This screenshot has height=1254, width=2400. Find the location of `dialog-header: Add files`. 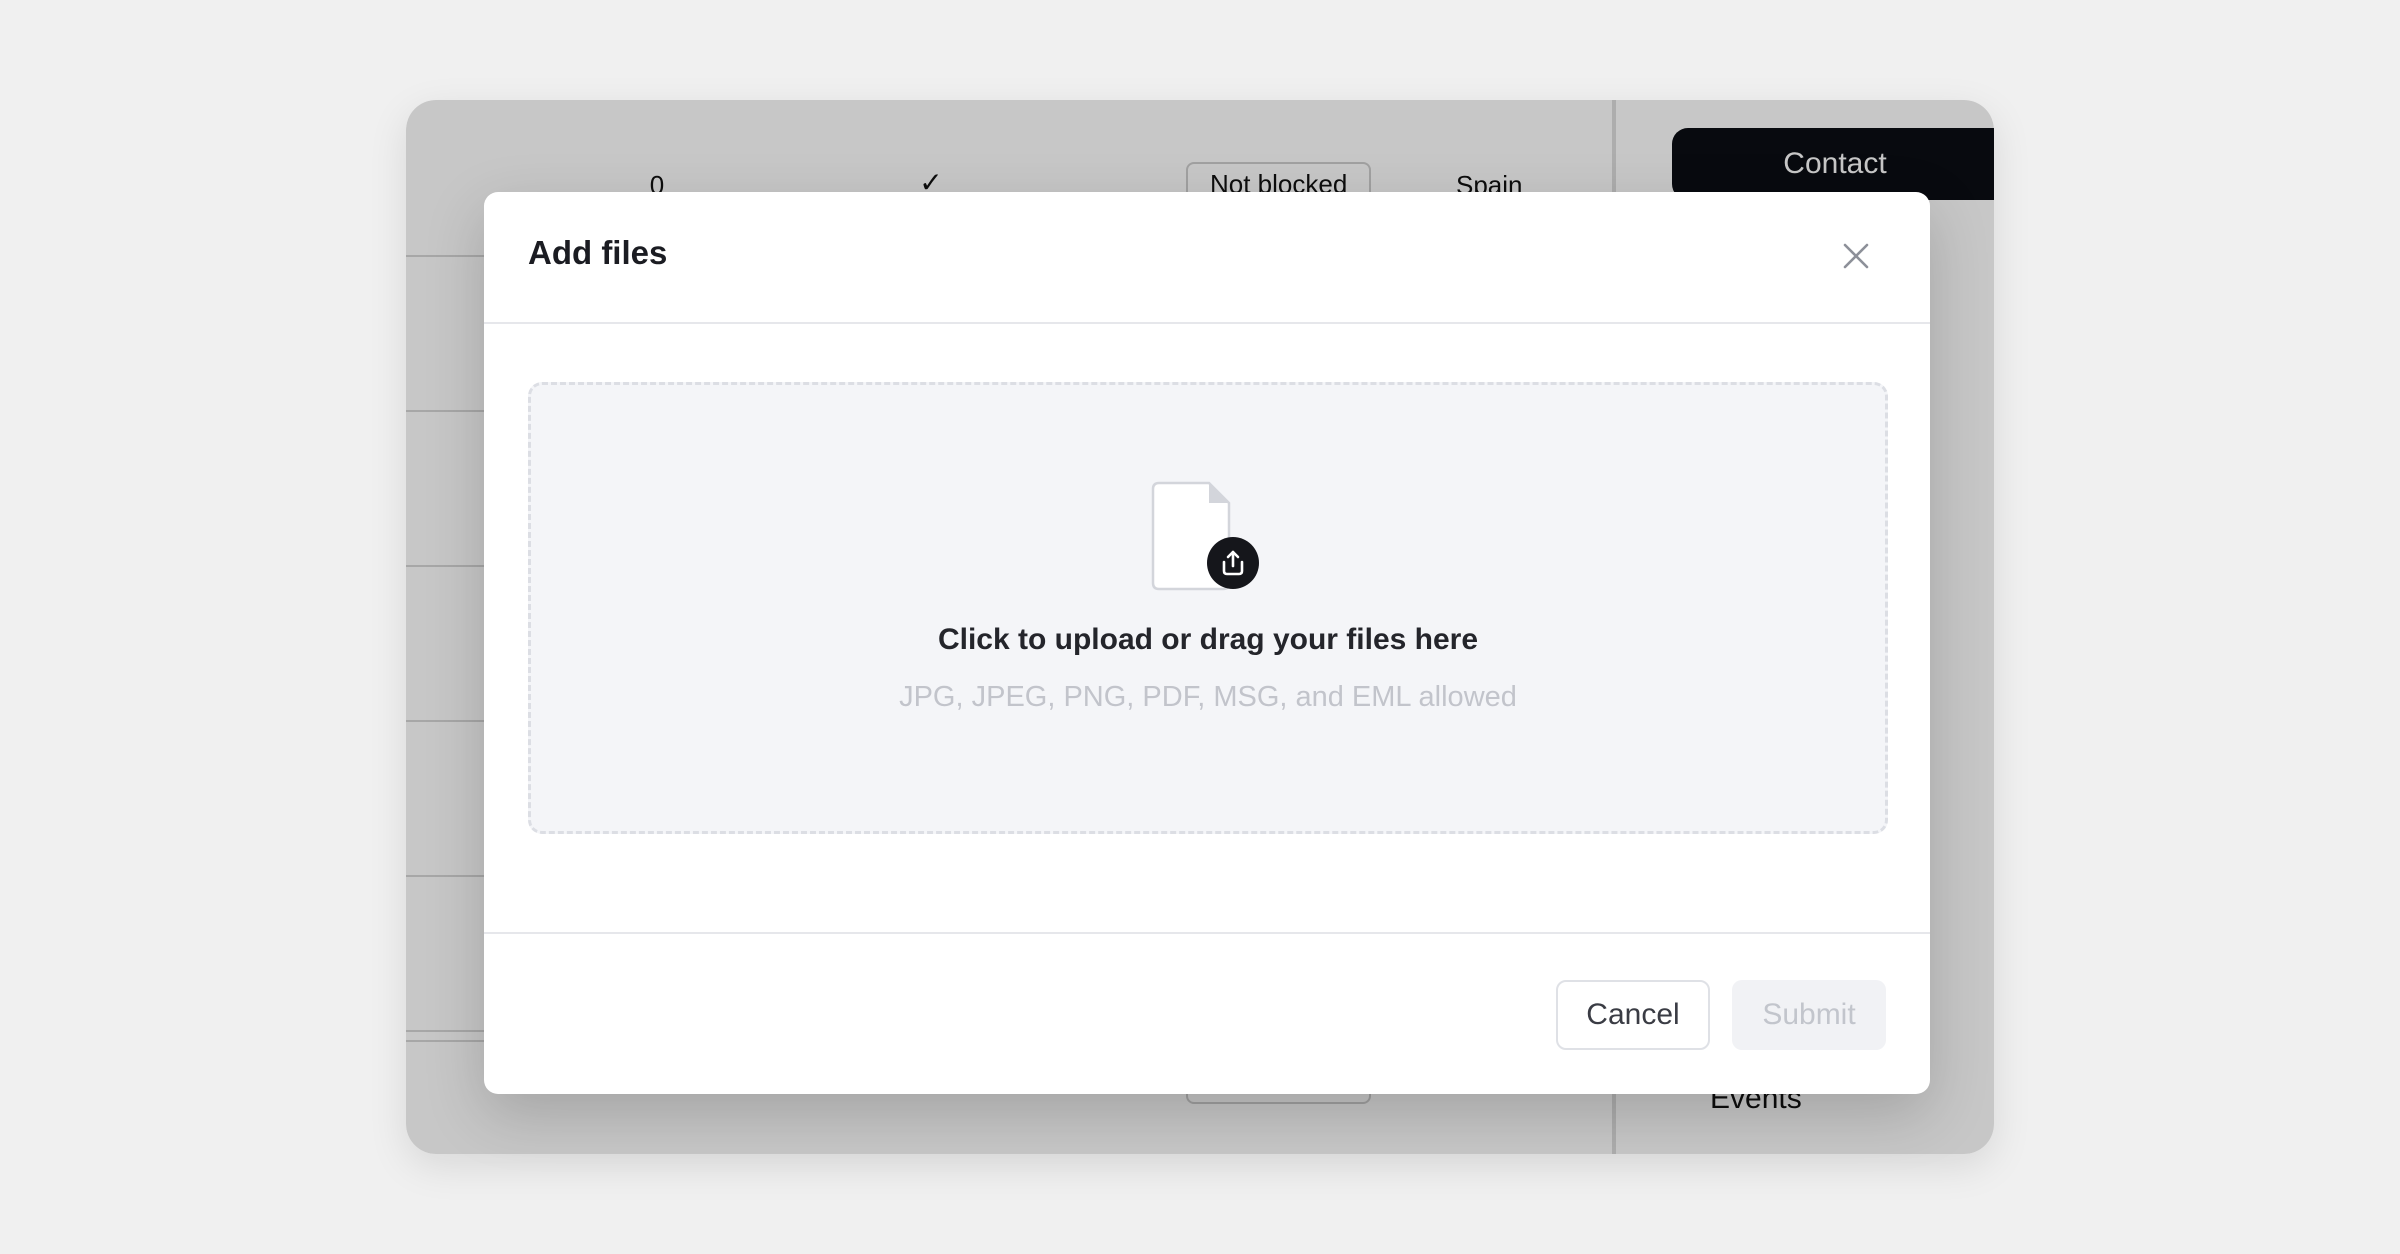

dialog-header: Add files is located at coordinates (1207, 258).